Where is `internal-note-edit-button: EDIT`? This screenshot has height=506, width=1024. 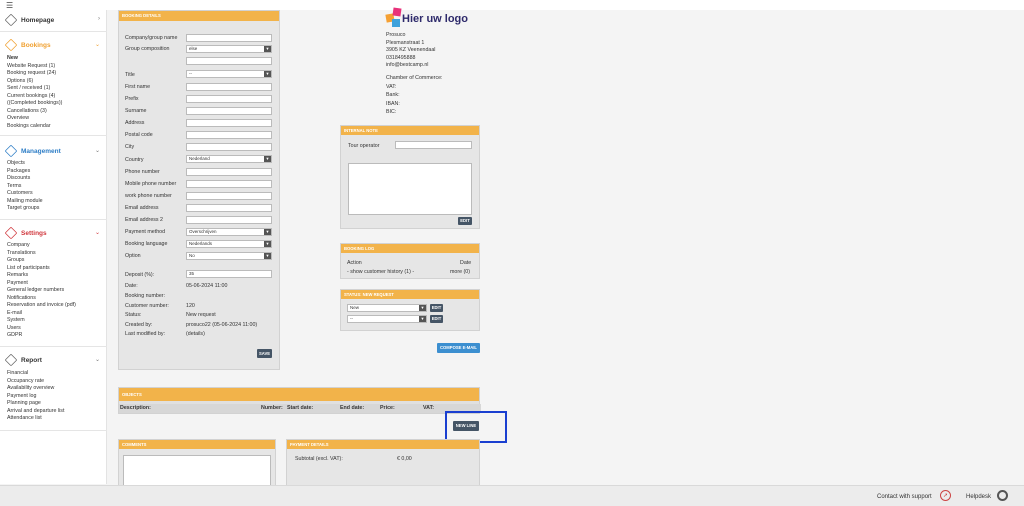 internal-note-edit-button: EDIT is located at coordinates (465, 221).